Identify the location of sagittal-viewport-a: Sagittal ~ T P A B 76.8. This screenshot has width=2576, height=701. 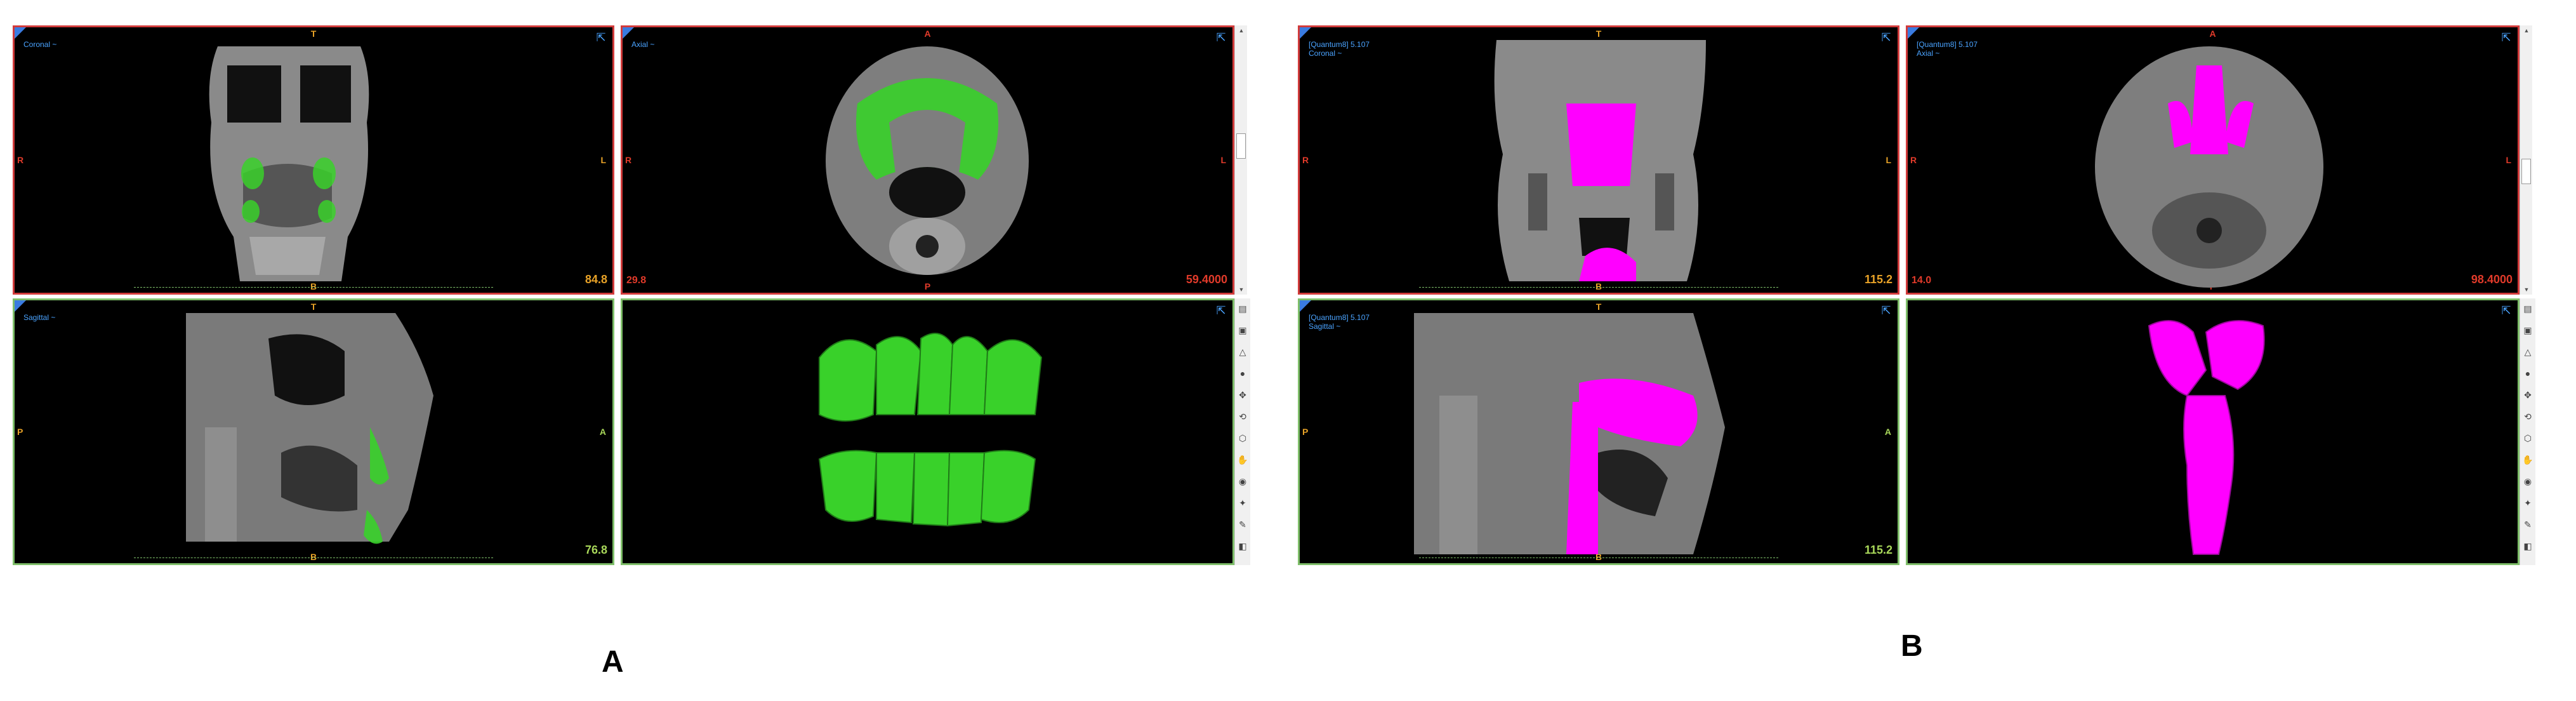
(313, 431).